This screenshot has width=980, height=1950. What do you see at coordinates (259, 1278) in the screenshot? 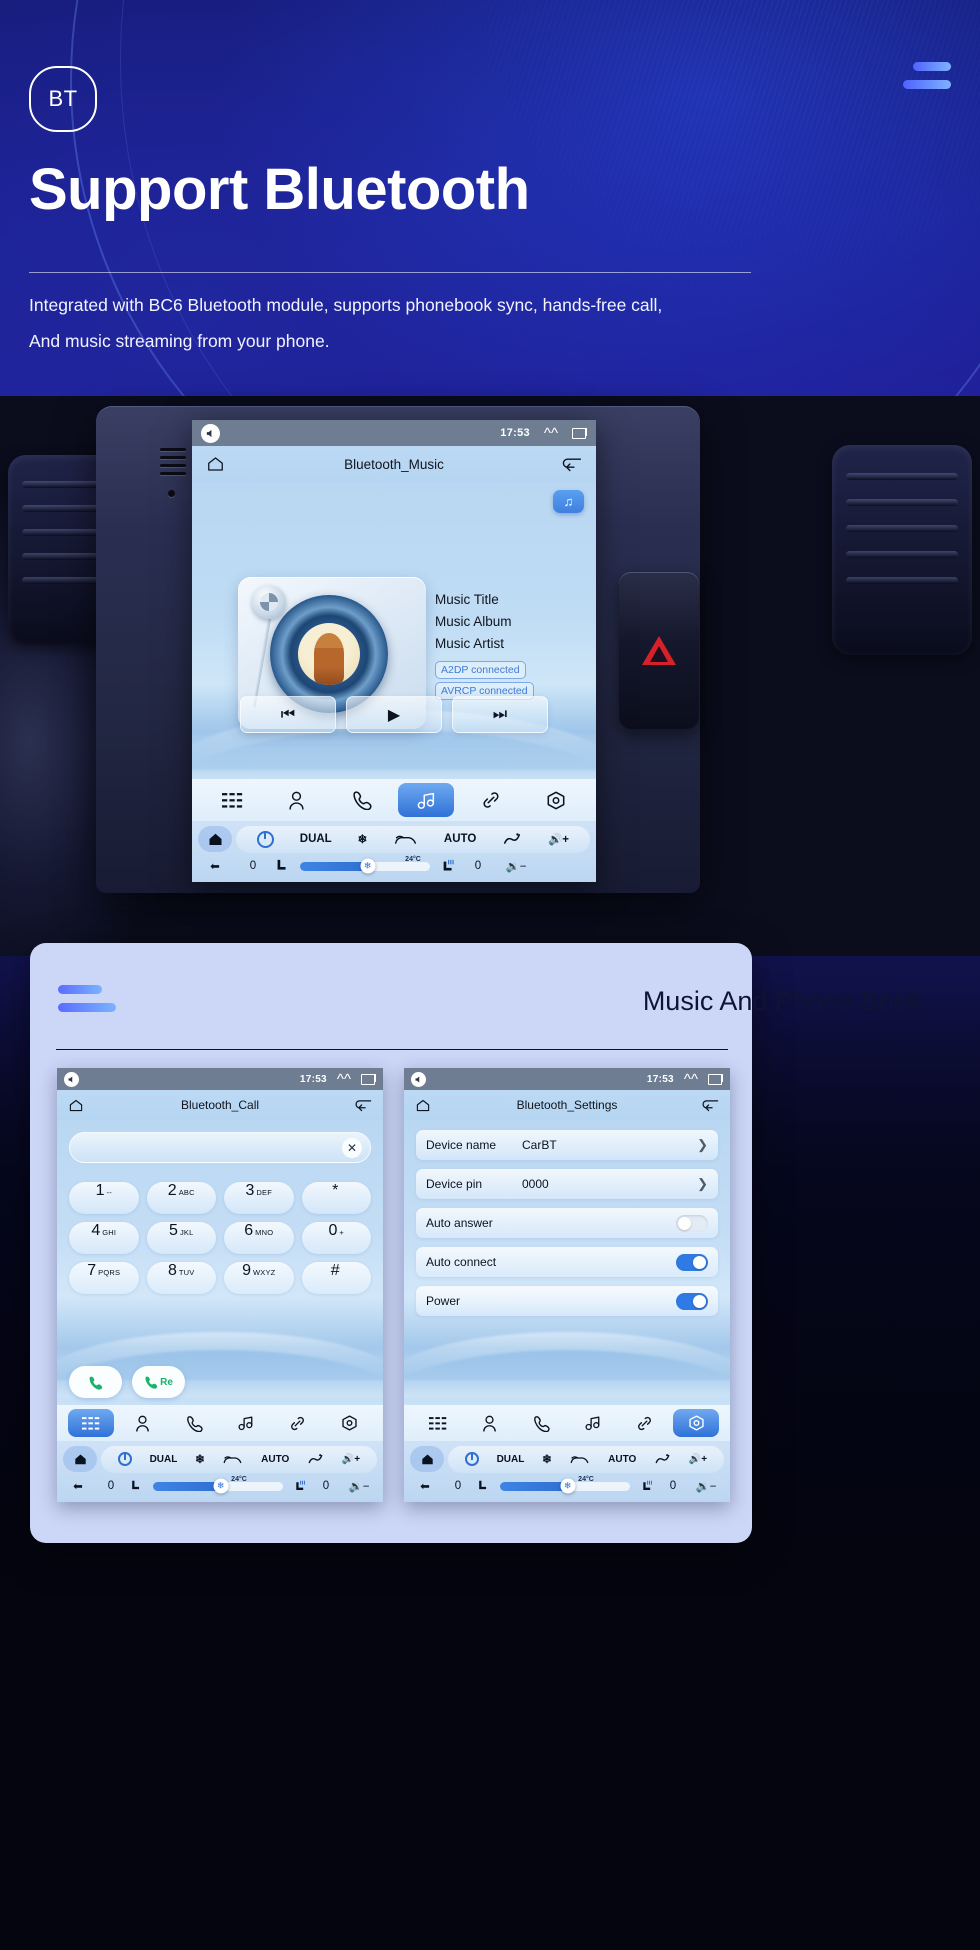
I see `key-9: 9 WXYZ` at bounding box center [259, 1278].